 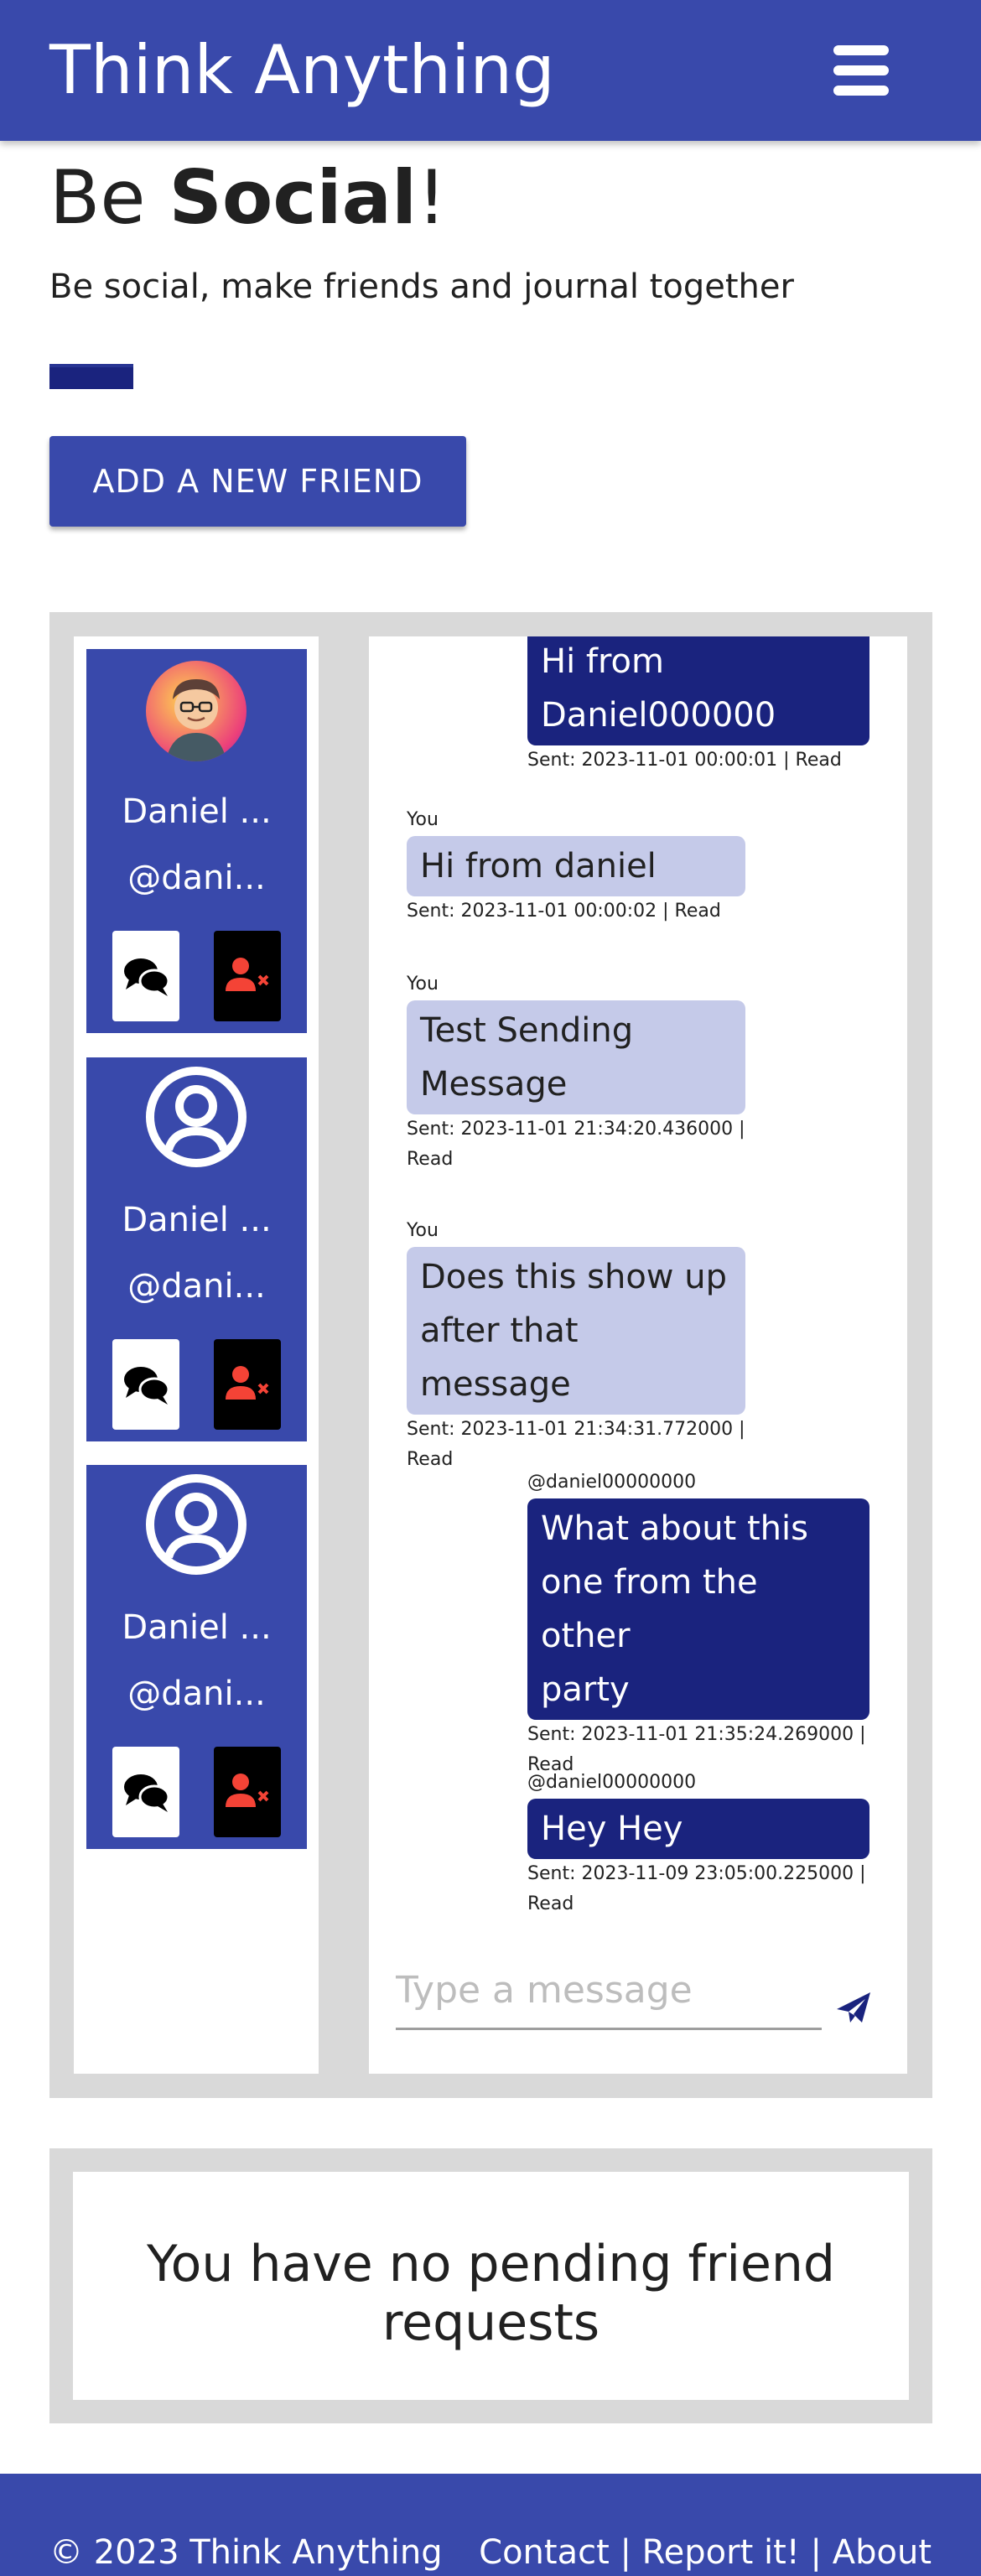 I want to click on no-pending-requests-text: You have no pending friend requests, so click(x=491, y=2293).